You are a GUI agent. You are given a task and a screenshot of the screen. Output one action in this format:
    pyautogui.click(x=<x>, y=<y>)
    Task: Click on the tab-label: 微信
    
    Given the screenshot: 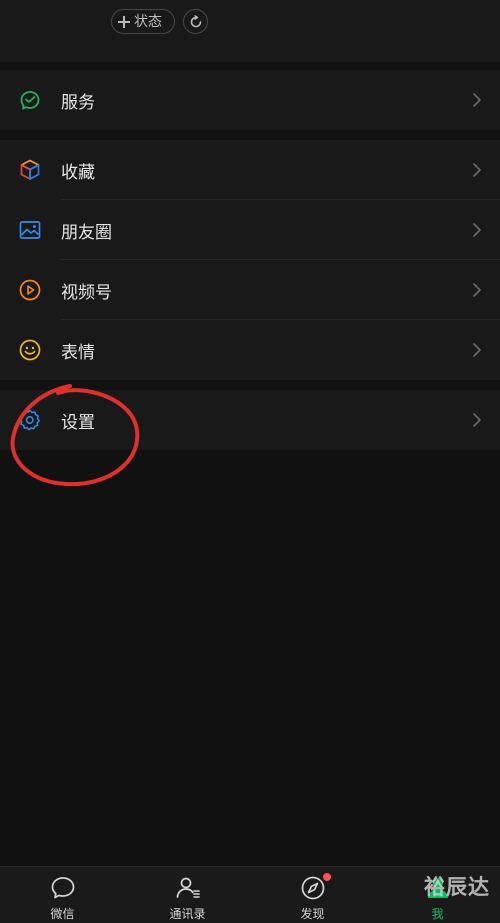 What is the action you would take?
    pyautogui.click(x=62, y=914)
    